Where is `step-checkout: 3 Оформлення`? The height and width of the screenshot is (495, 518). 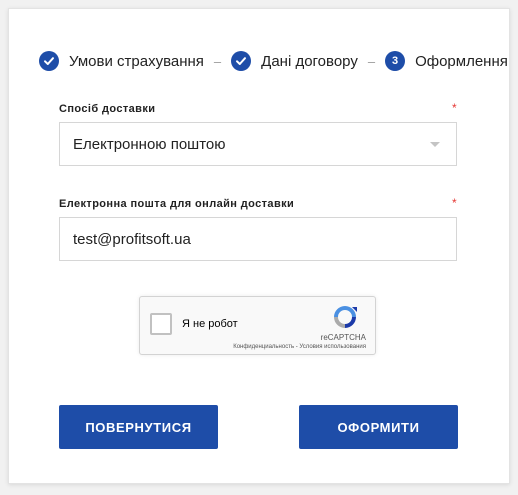 step-checkout: 3 Оформлення is located at coordinates (446, 61).